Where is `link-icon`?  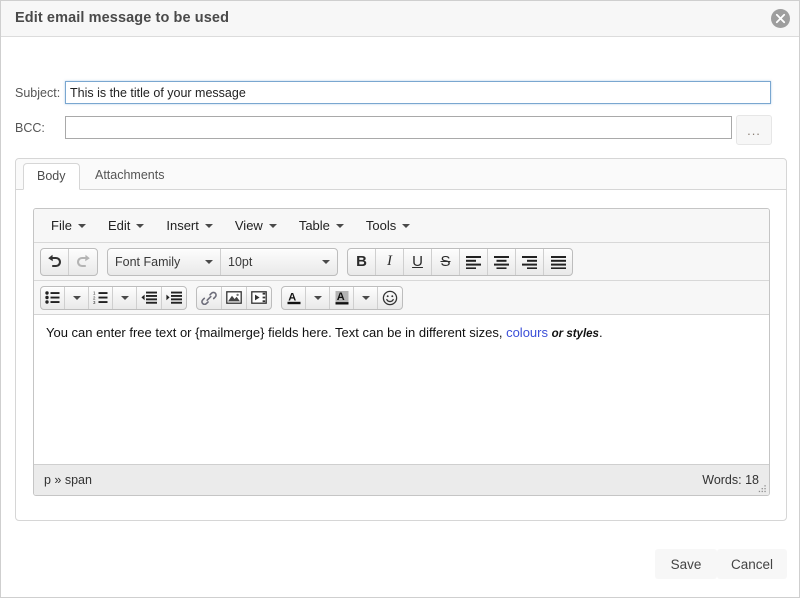 link-icon is located at coordinates (209, 297).